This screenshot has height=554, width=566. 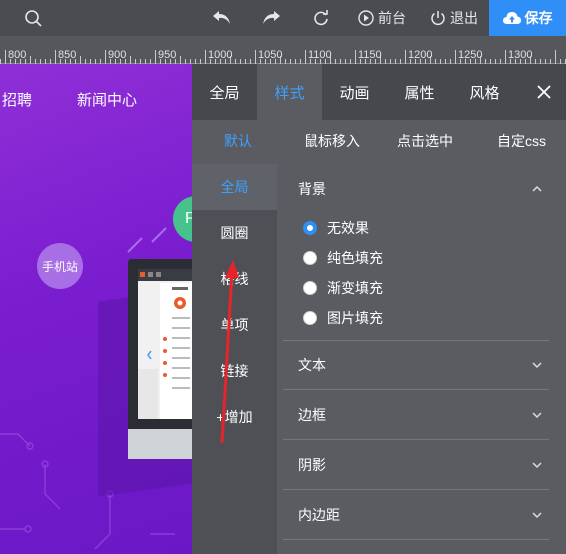 I want to click on zoom-icon, so click(x=33, y=18).